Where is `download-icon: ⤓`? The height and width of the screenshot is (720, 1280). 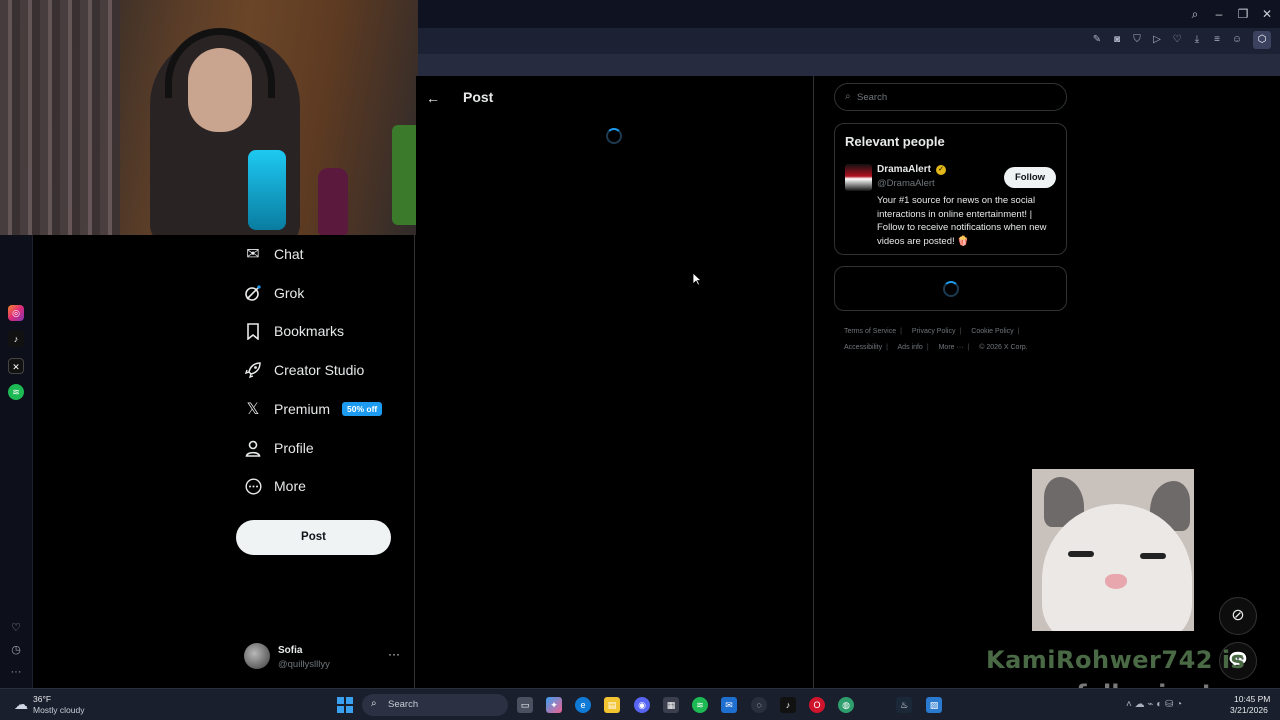 download-icon: ⤓ is located at coordinates (1197, 40).